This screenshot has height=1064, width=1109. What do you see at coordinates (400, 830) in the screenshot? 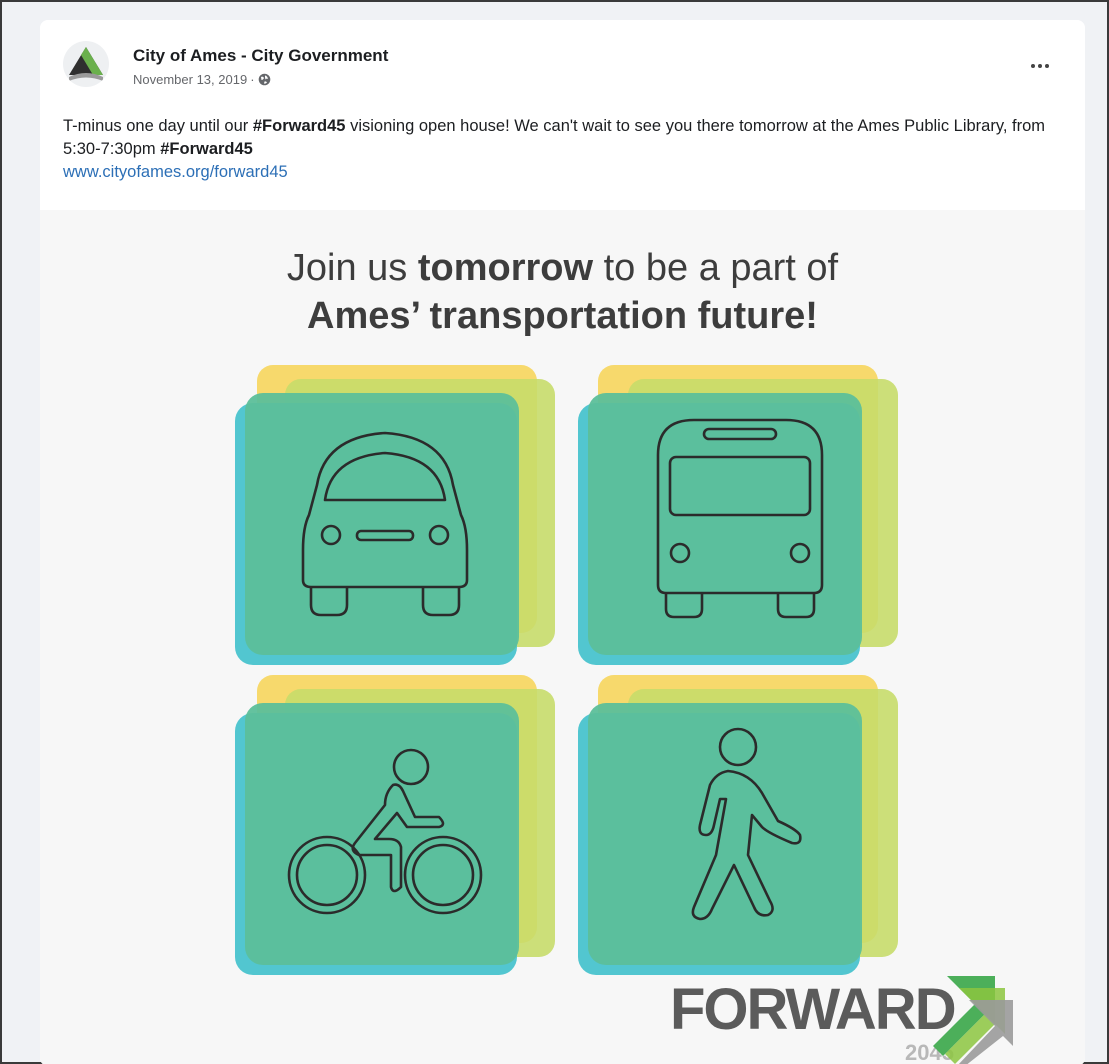
I see `bicycle-tile` at bounding box center [400, 830].